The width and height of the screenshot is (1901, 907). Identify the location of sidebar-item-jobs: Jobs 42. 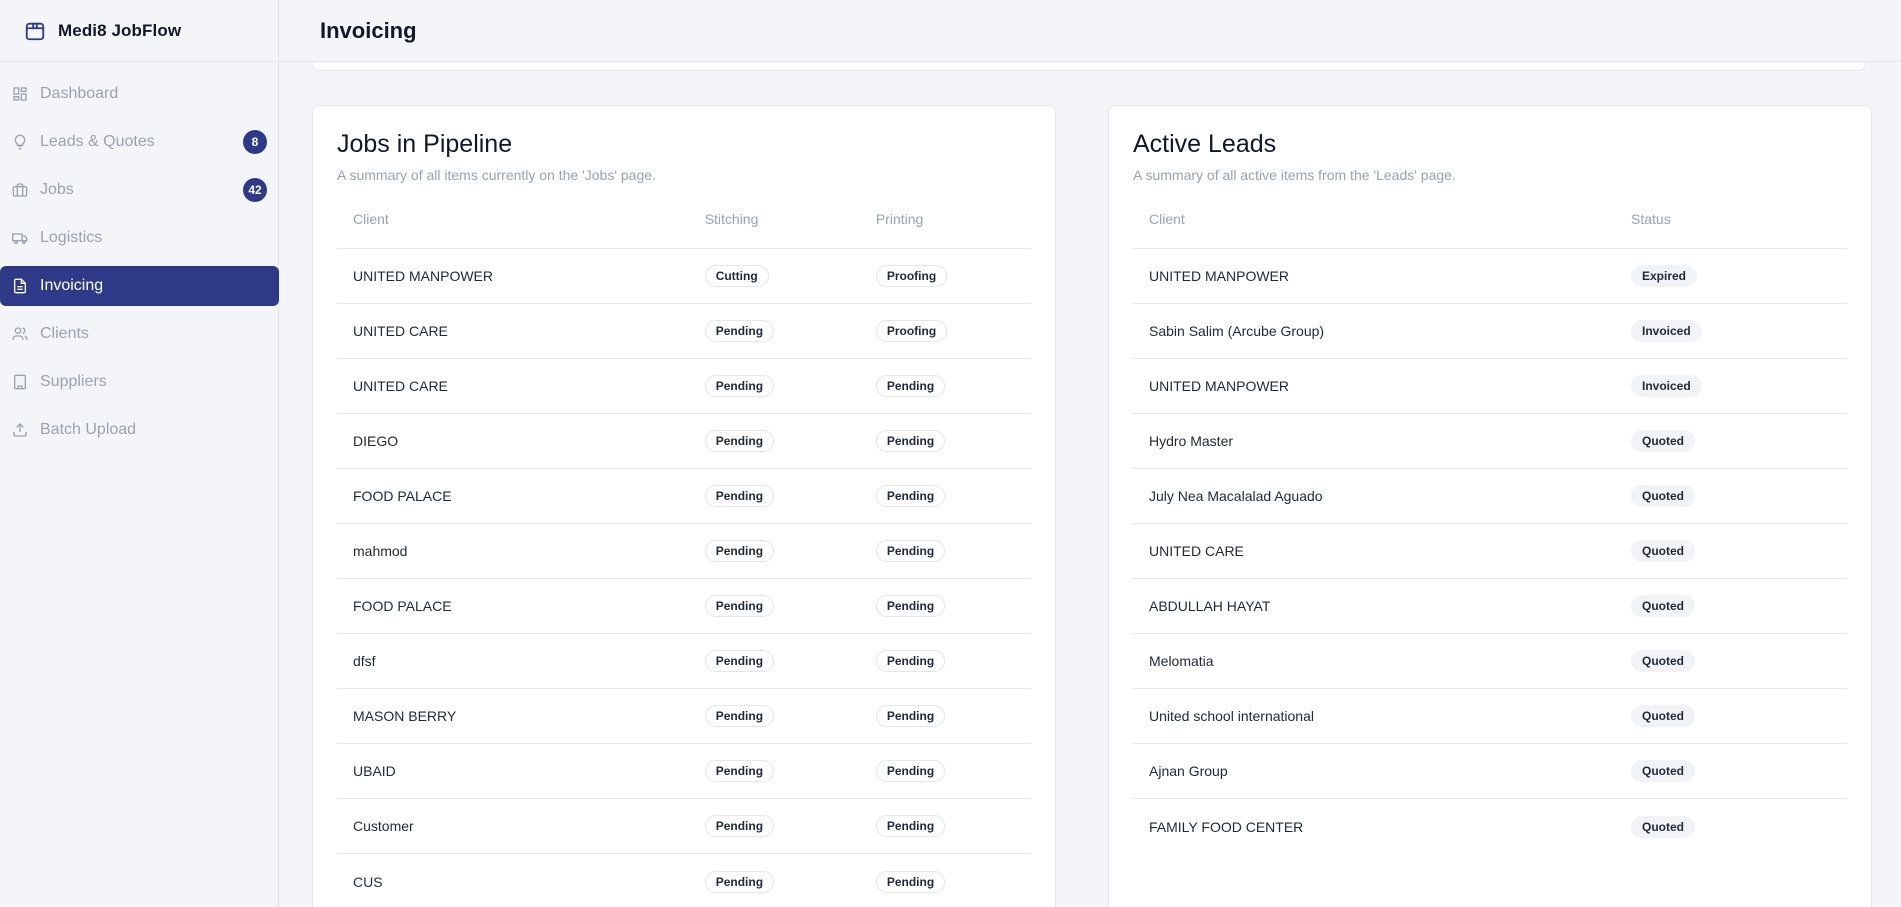
(139, 190).